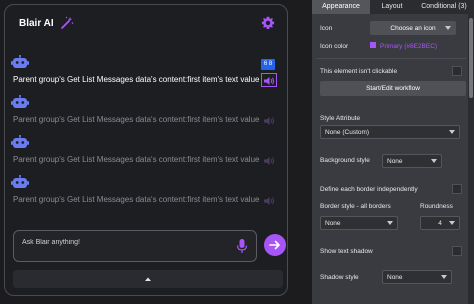 The image size is (474, 304). I want to click on icon-color-value: Primary (#8E2BEC), so click(409, 46).